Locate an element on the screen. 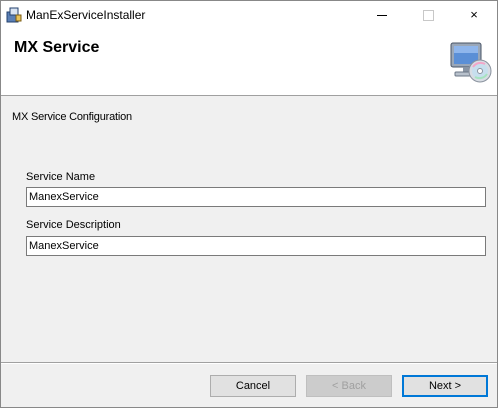  page-title: MX Service is located at coordinates (57, 47).